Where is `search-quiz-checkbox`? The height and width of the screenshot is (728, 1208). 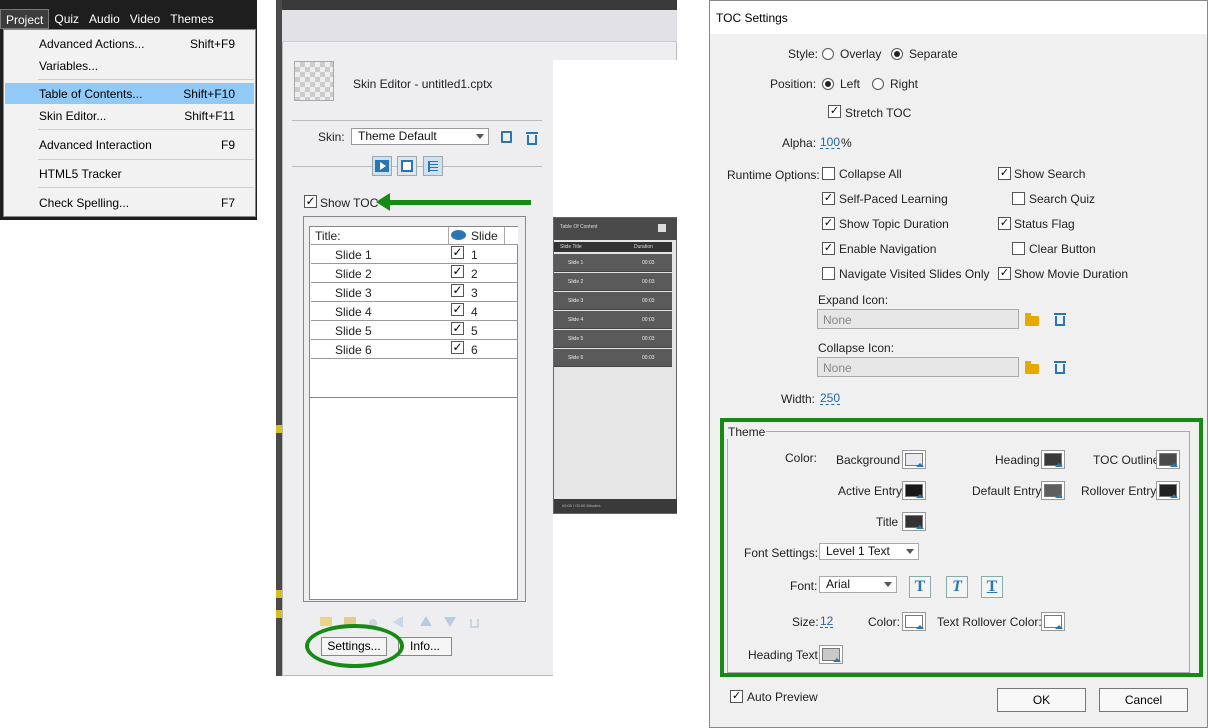 search-quiz-checkbox is located at coordinates (1018, 198).